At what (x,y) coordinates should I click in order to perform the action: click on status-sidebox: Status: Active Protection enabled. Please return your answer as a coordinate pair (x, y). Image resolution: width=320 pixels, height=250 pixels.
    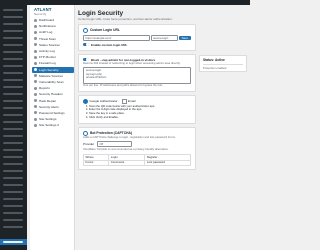
    Looking at the image, I should click on (223, 63).